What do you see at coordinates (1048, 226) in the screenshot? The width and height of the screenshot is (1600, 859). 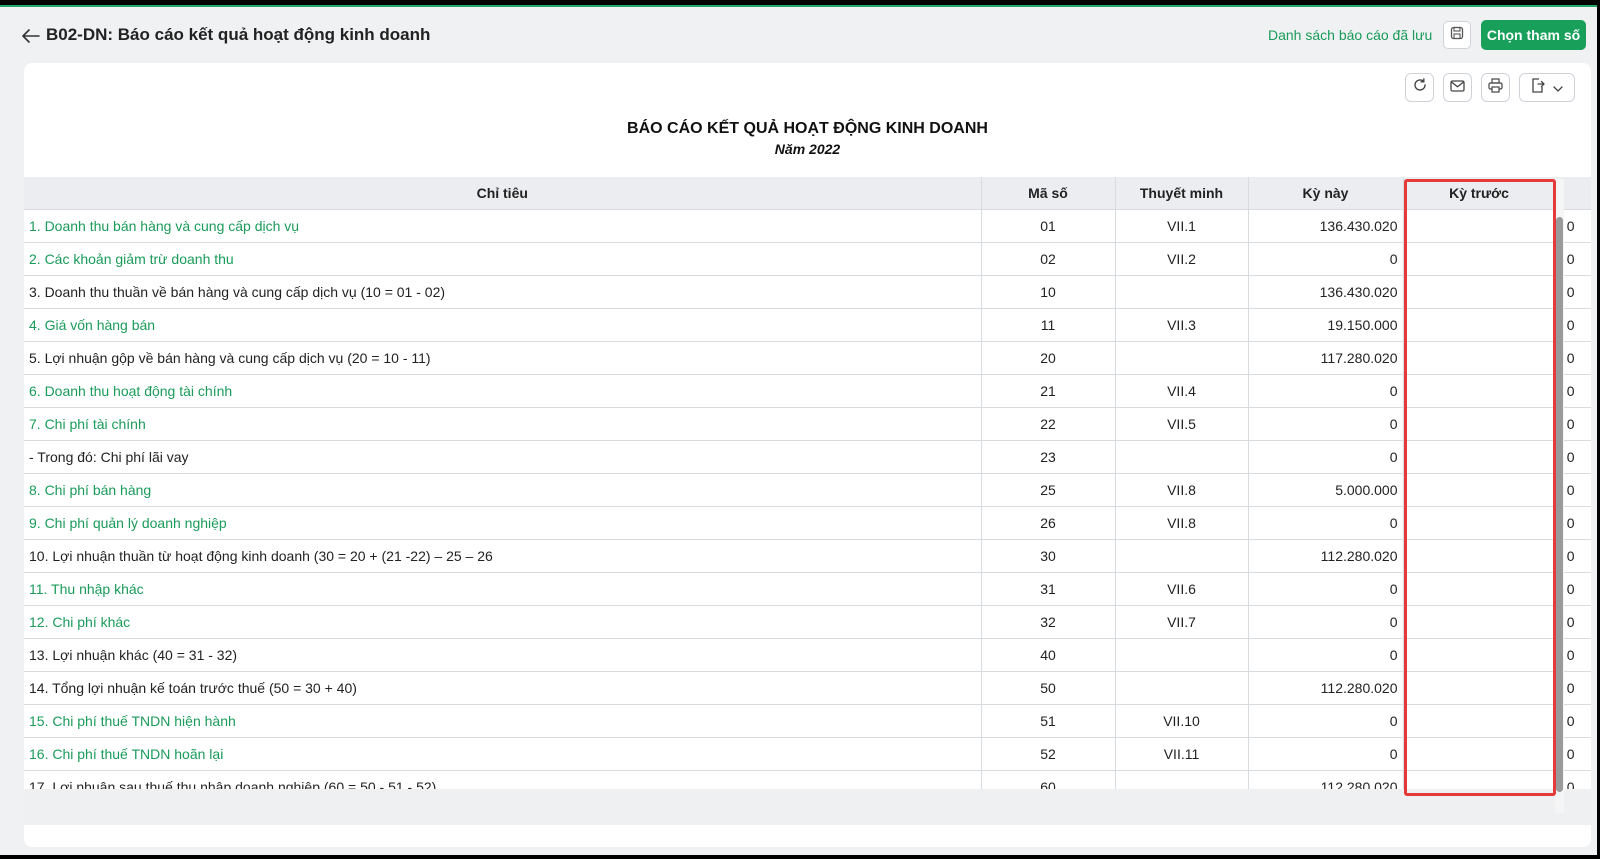 I see `row-code: 01` at bounding box center [1048, 226].